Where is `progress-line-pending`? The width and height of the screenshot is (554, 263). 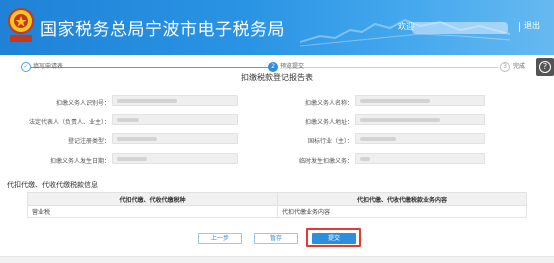
progress-line-pending is located at coordinates (392, 67).